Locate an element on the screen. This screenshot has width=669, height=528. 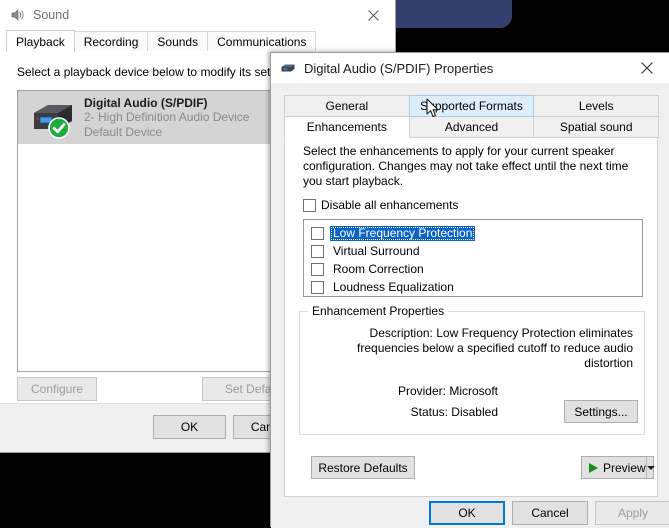
tab-recording: Recording is located at coordinates (111, 41).